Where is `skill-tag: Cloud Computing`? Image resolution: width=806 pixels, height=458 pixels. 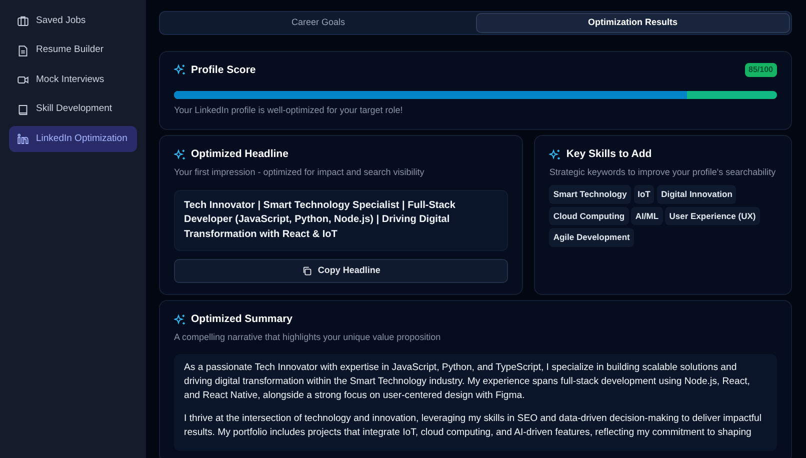
skill-tag: Cloud Computing is located at coordinates (589, 216).